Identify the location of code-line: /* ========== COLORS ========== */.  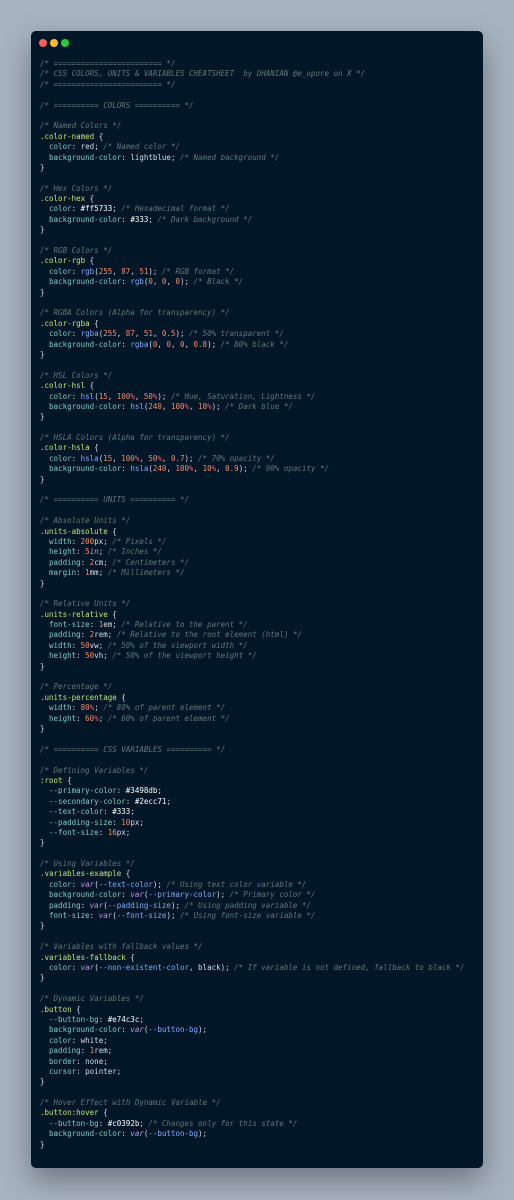
(252, 106).